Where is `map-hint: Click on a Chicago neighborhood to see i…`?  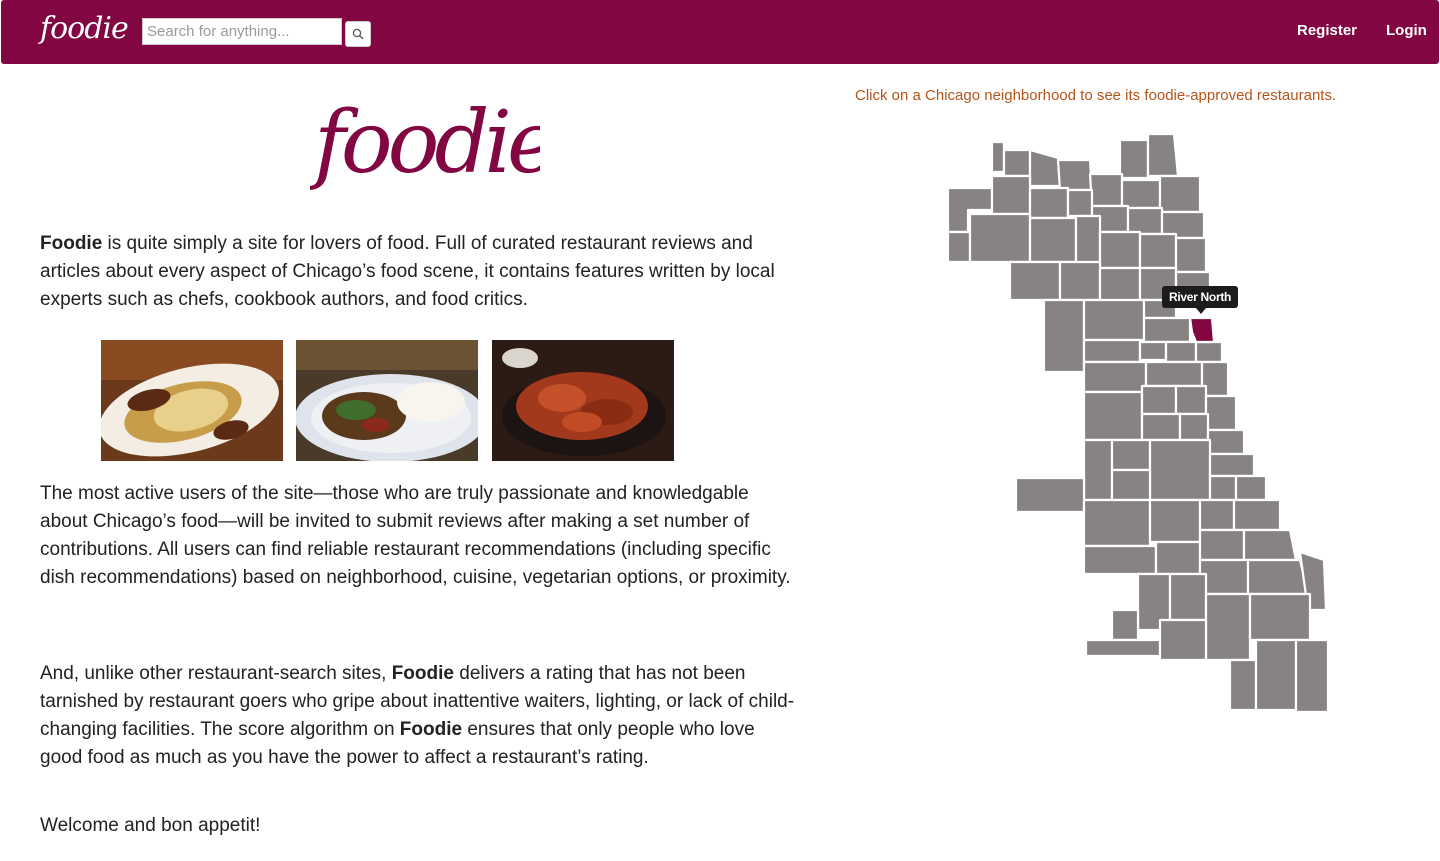
map-hint: Click on a Chicago neighborhood to see i… is located at coordinates (1096, 95).